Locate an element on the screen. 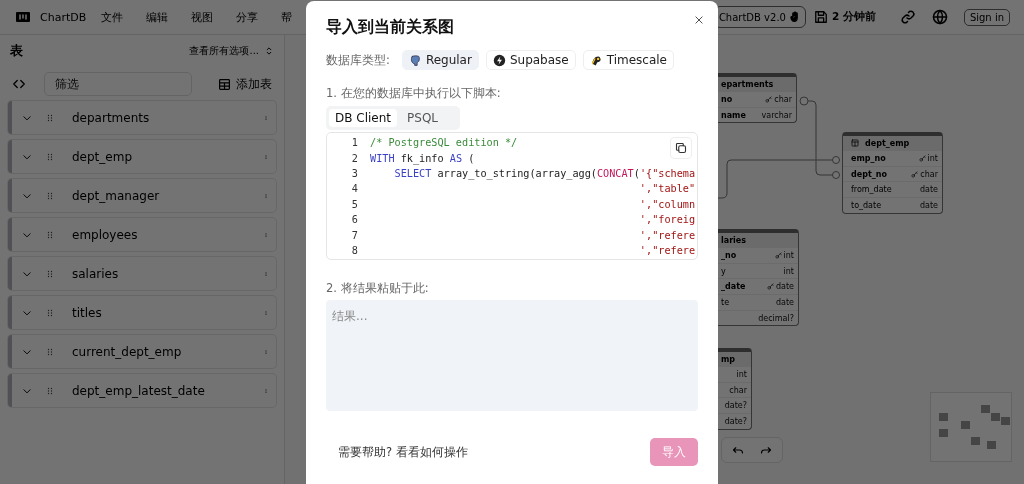 The width and height of the screenshot is (1024, 484). menu-item: 帮 is located at coordinates (287, 17).